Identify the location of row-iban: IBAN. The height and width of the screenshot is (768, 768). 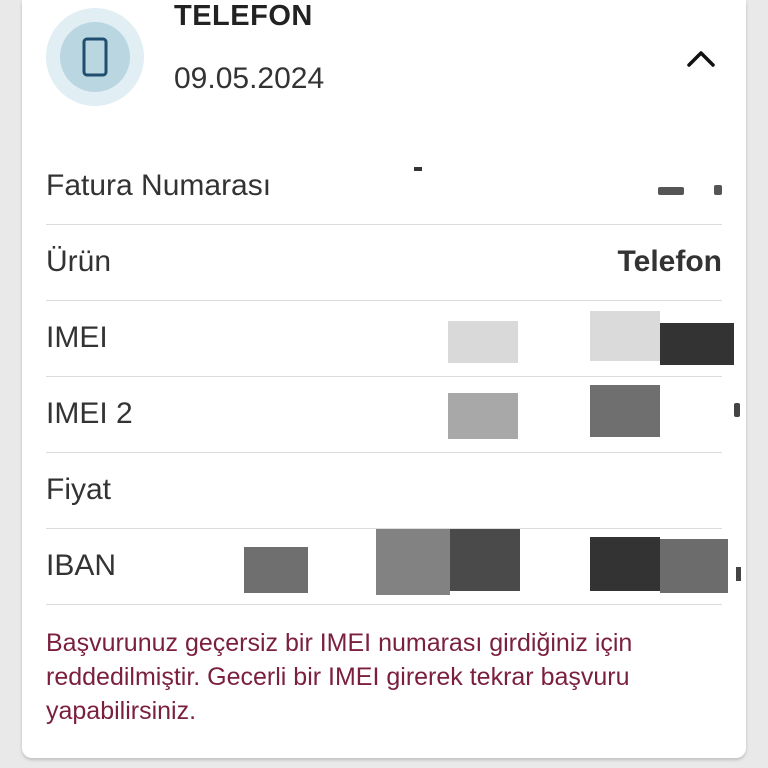
(393, 567).